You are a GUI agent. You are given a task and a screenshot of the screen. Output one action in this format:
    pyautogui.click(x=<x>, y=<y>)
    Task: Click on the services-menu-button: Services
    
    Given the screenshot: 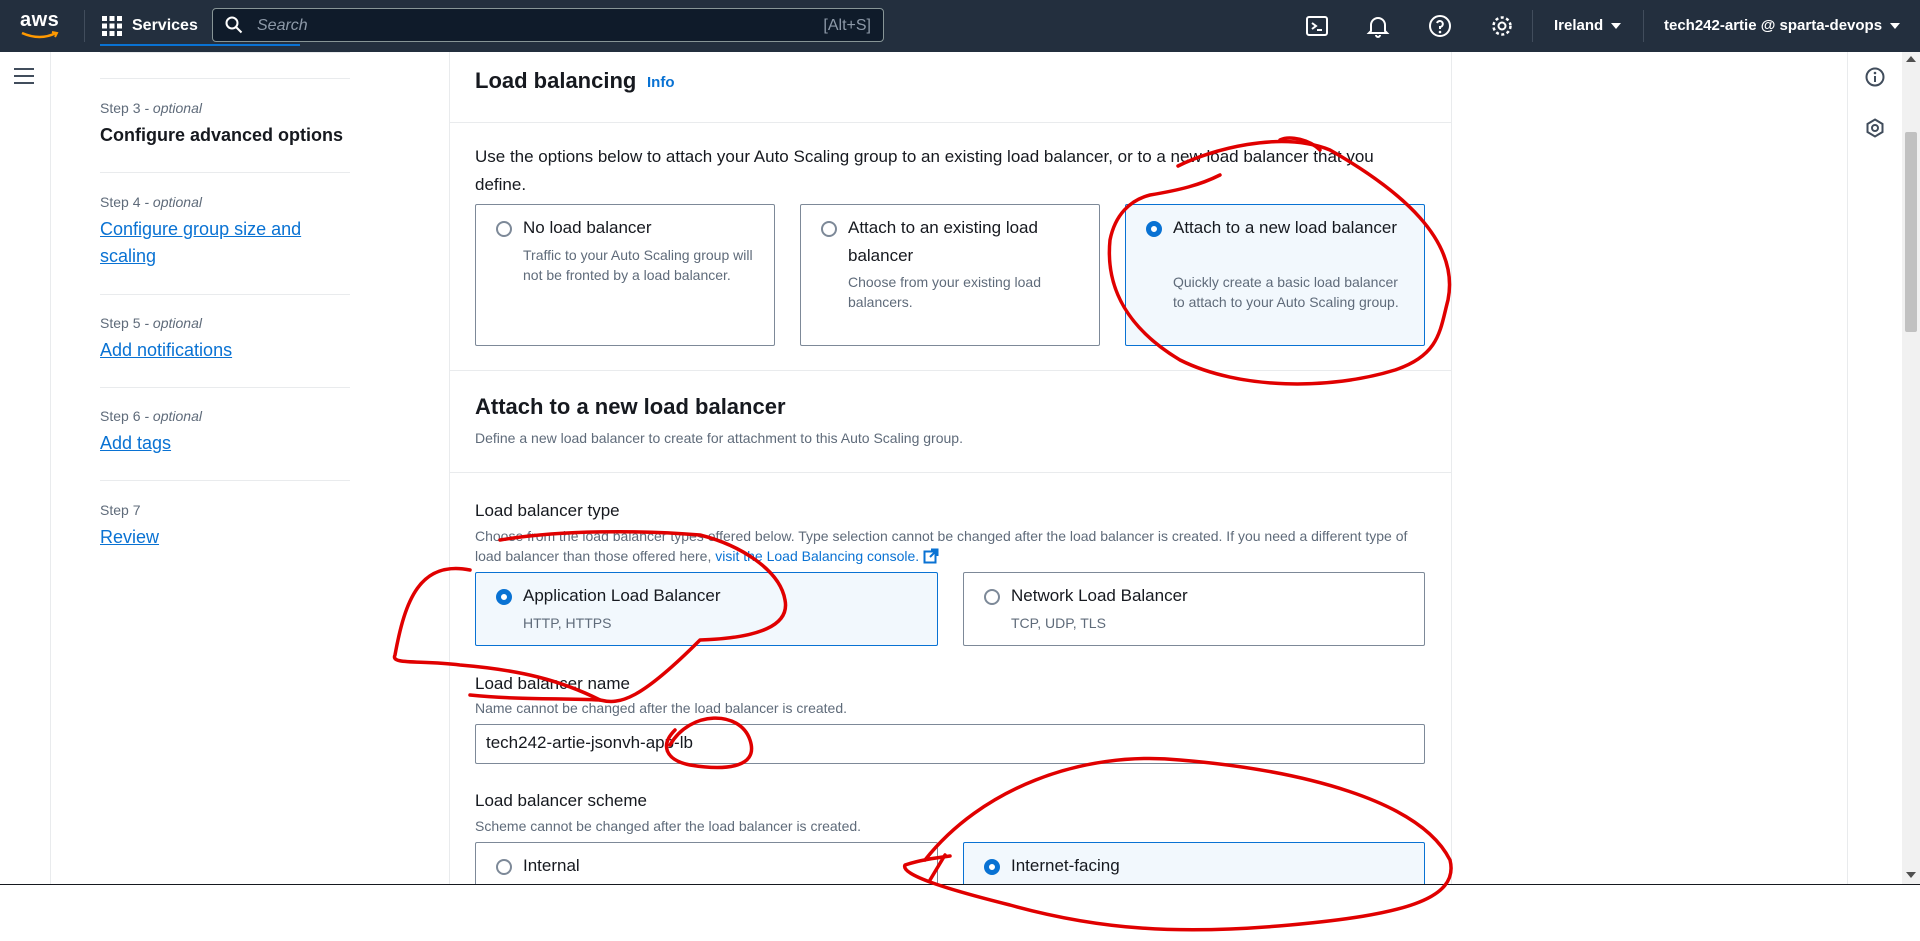 What is the action you would take?
    pyautogui.click(x=150, y=26)
    